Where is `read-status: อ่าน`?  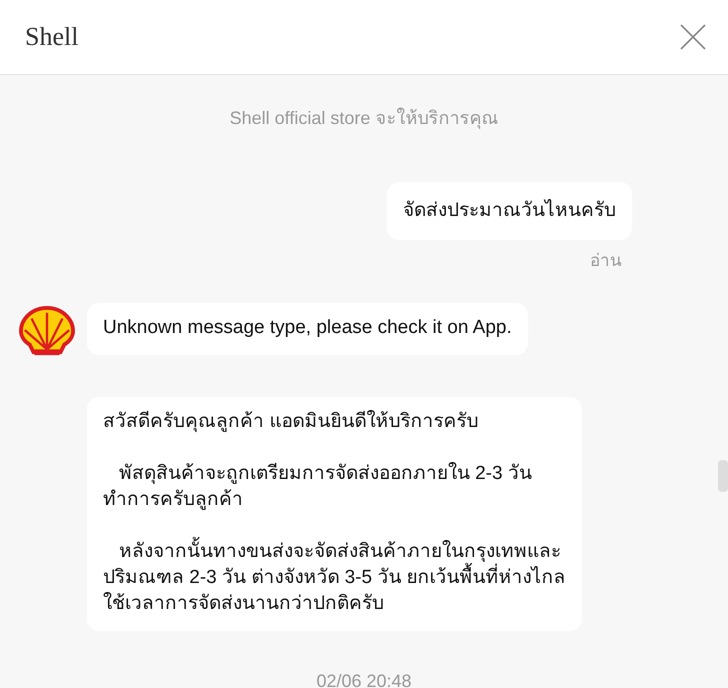
read-status: อ่าน is located at coordinates (606, 261).